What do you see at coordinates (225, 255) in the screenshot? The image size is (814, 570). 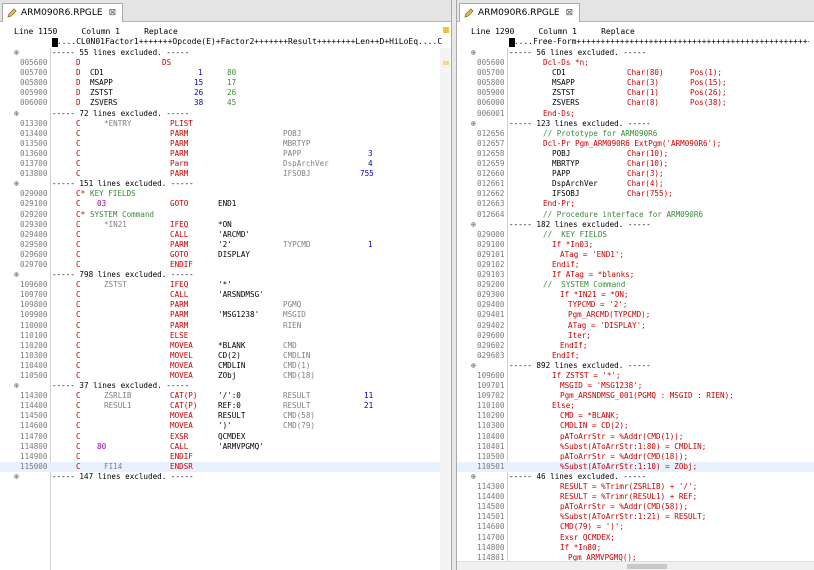 I see `code-line: 029600 C GOTO DISPLAY` at bounding box center [225, 255].